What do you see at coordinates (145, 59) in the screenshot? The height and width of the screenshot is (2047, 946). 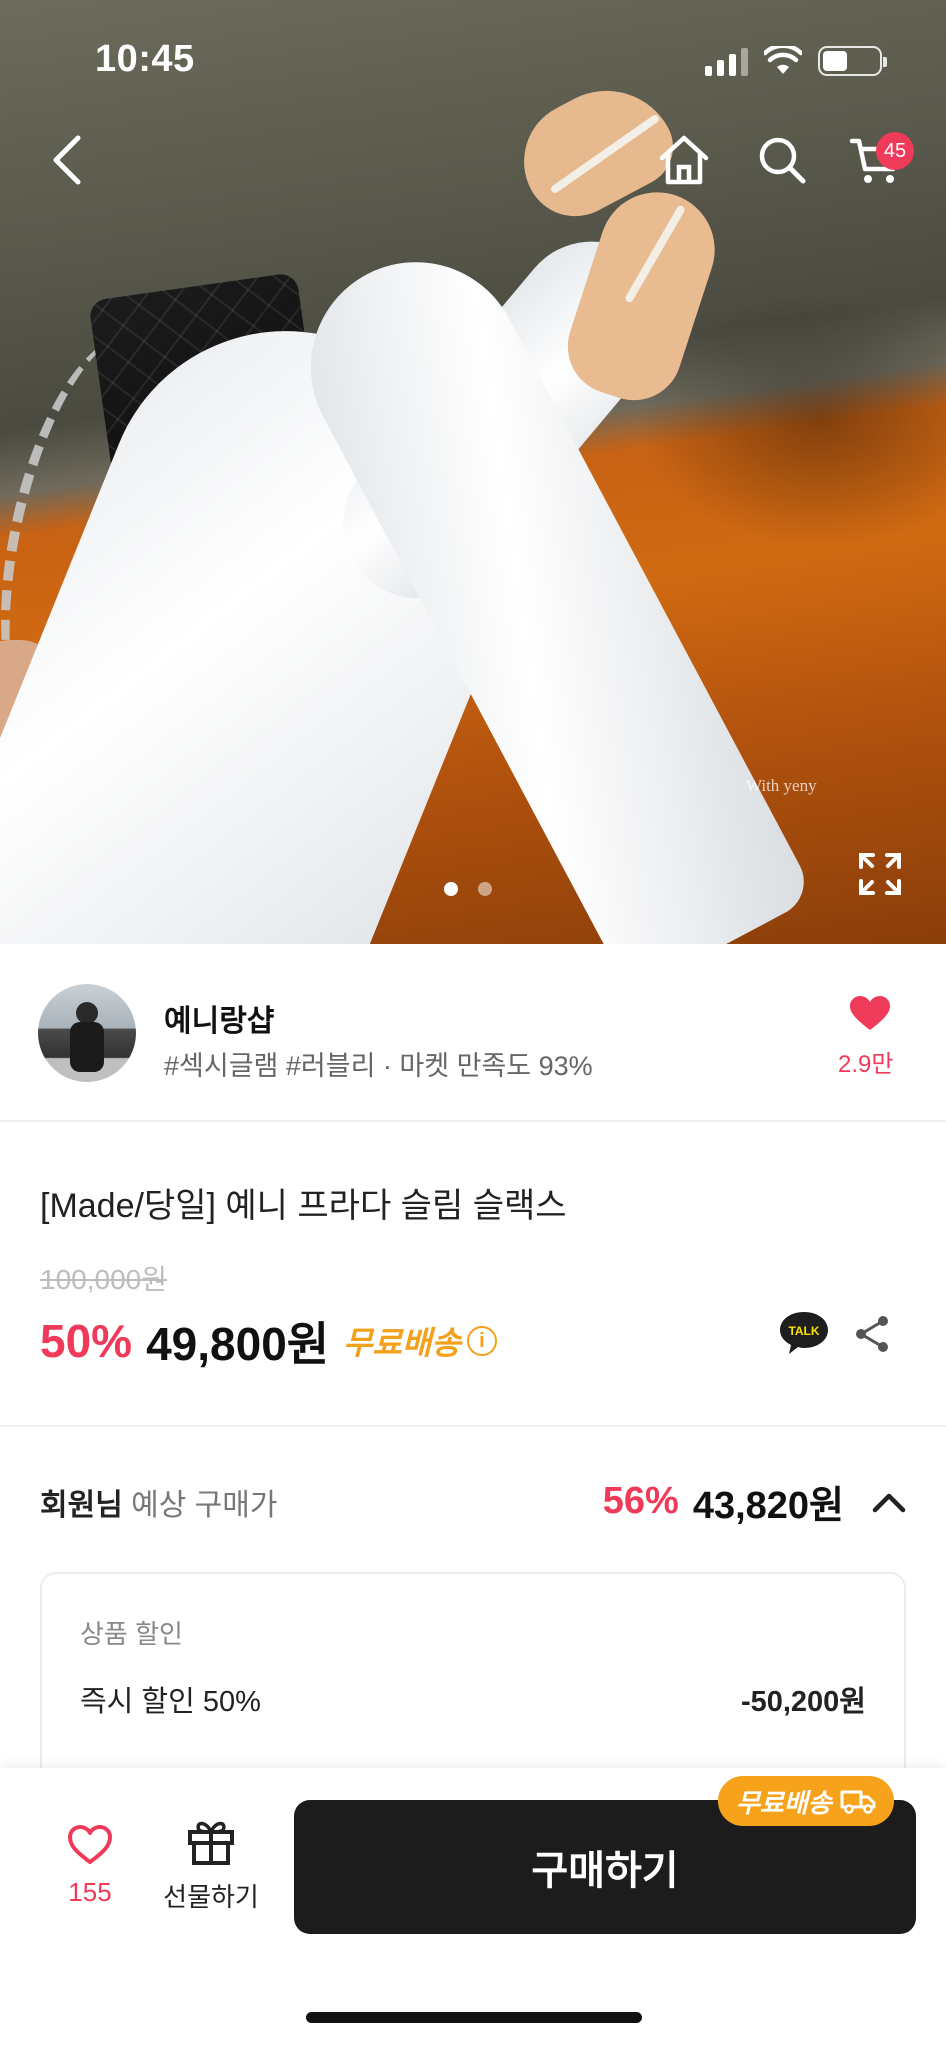 I see `status-time: 10:45` at bounding box center [145, 59].